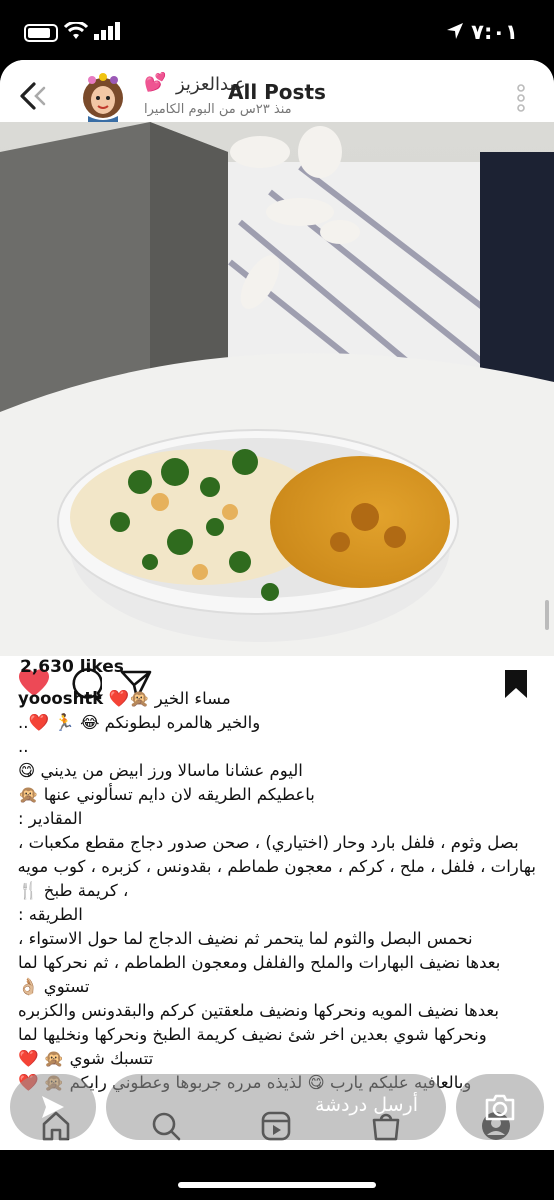  I want to click on caption-line: تستوي 👌🏼, so click(54, 986).